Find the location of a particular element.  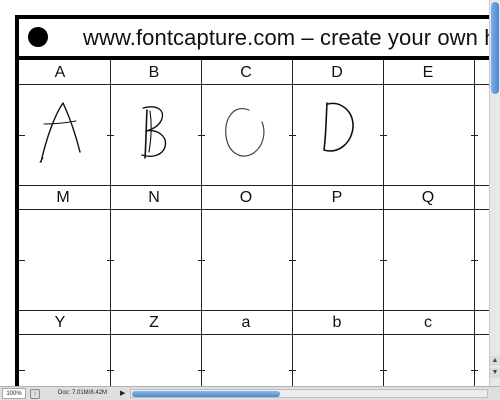

scroll-up-arrow-icon: ▲ is located at coordinates (495, 361).